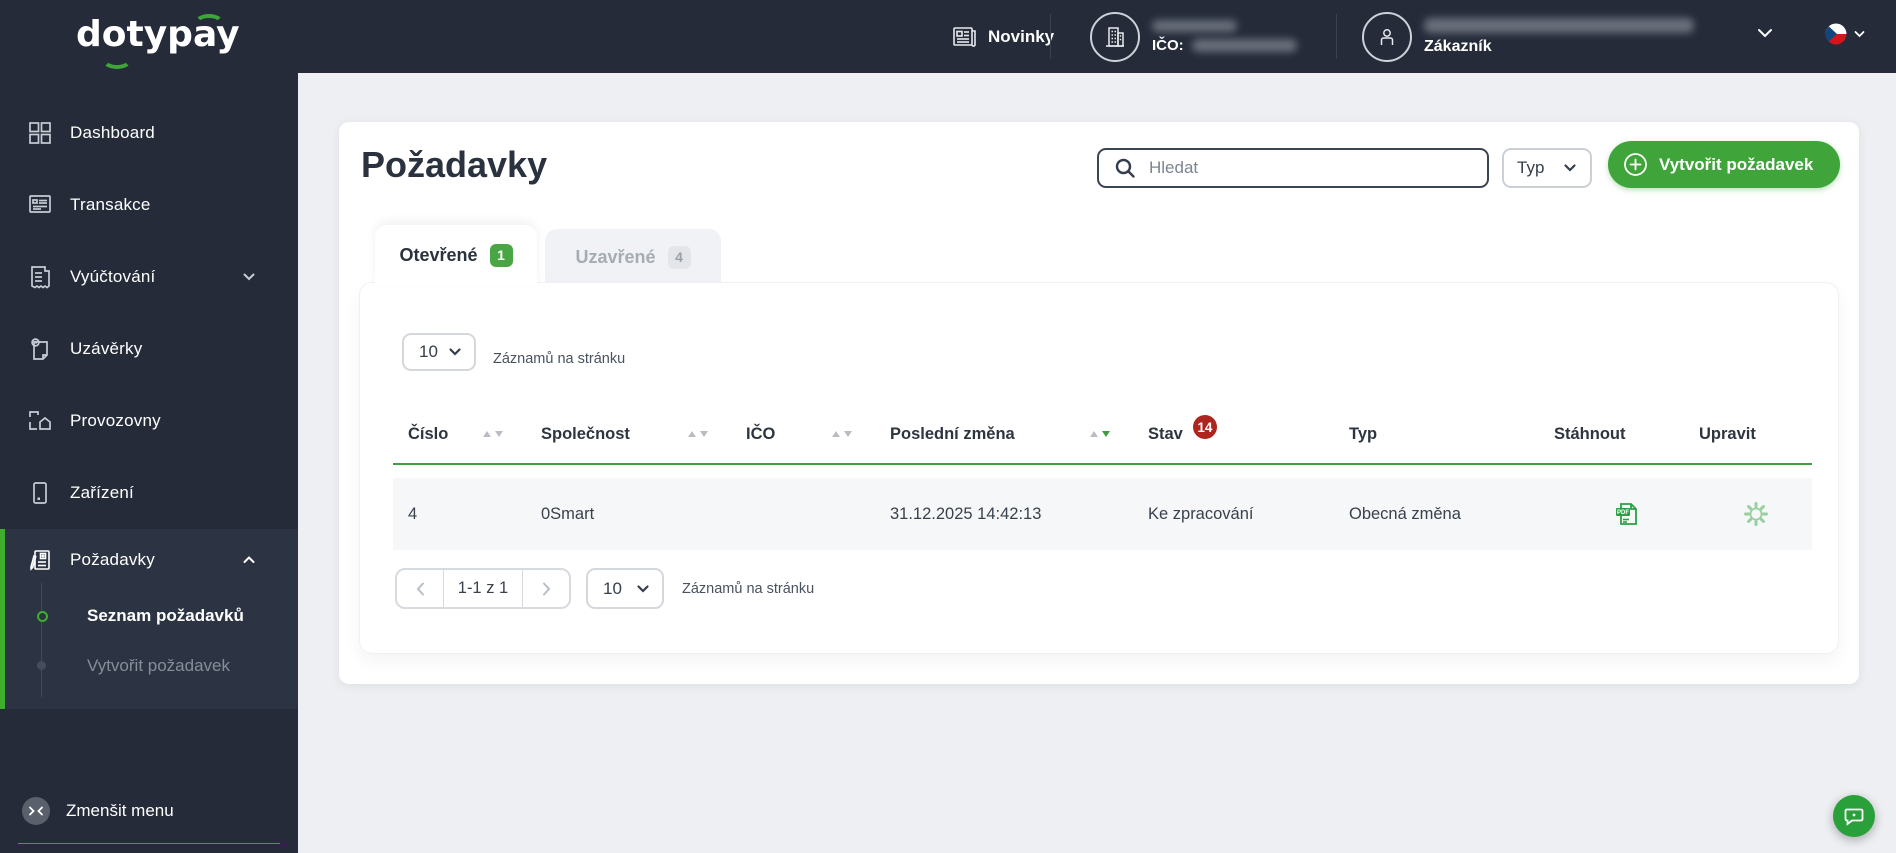 The image size is (1896, 853). What do you see at coordinates (413, 513) in the screenshot?
I see `cell-cislo: 4` at bounding box center [413, 513].